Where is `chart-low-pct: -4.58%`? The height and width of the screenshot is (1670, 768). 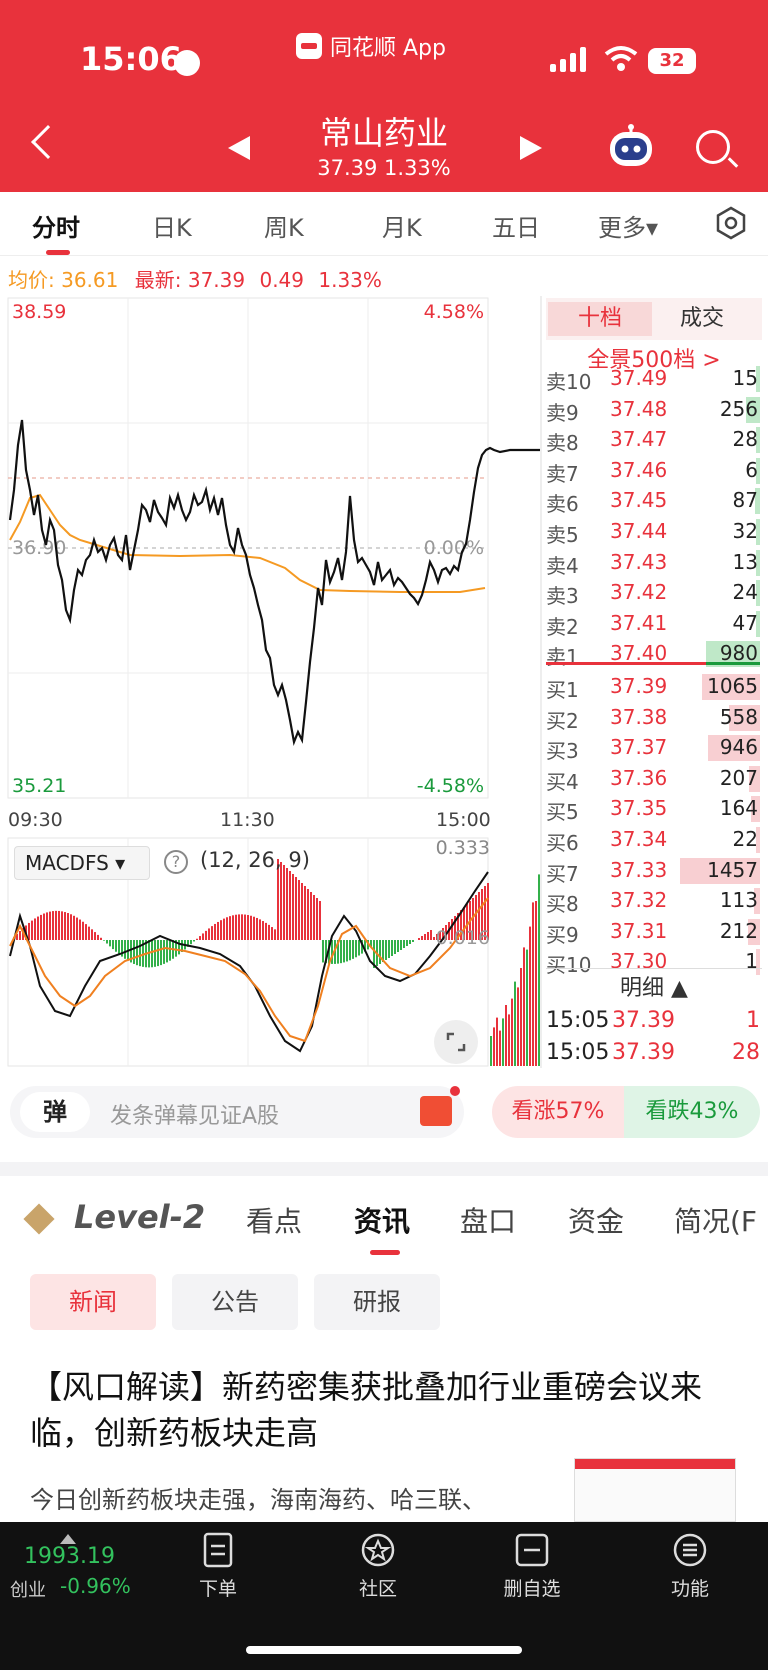
chart-low-pct: -4.58% is located at coordinates (450, 786).